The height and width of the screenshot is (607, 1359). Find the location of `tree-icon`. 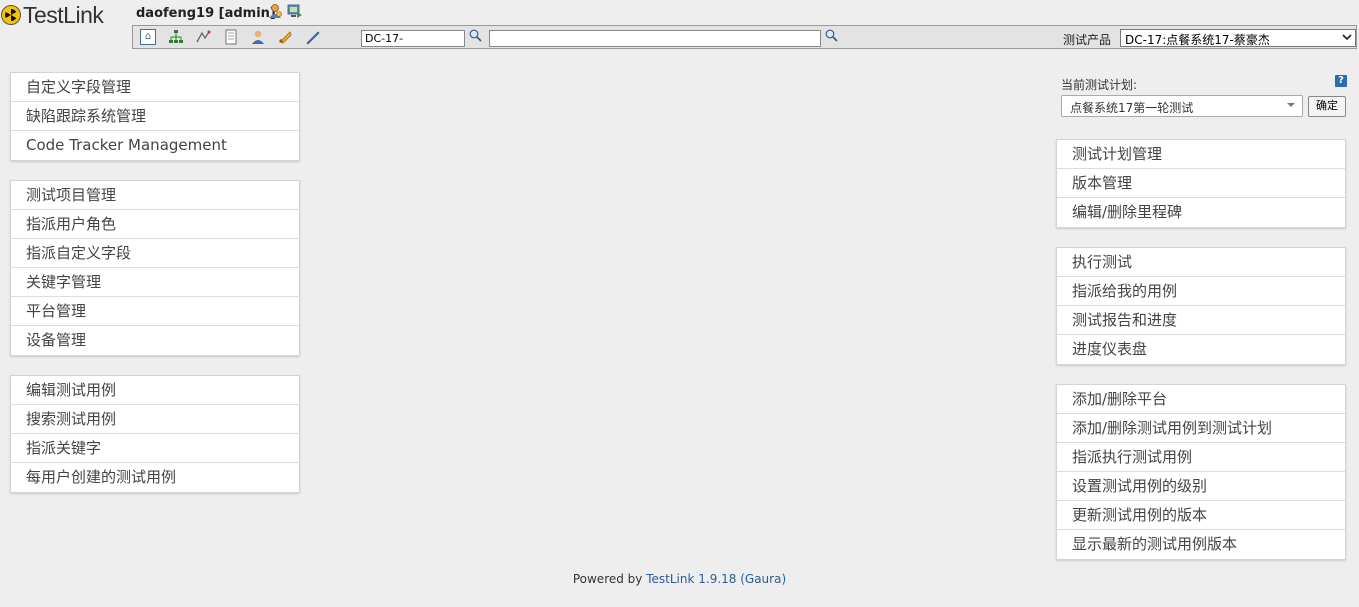

tree-icon is located at coordinates (176, 37).